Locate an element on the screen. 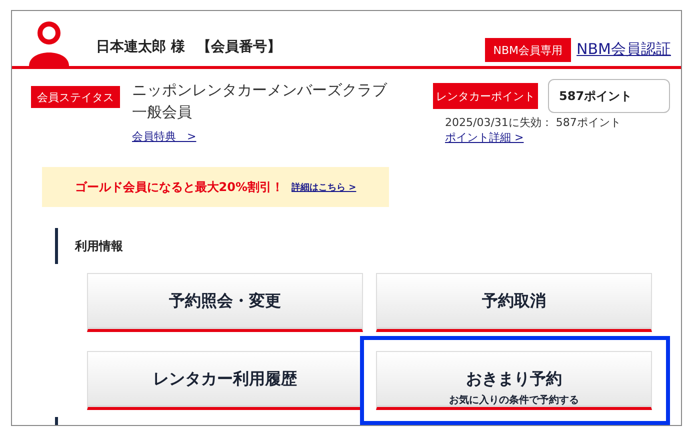 The height and width of the screenshot is (440, 696). promo-text: ゴールド会員になると最大20%割引！ is located at coordinates (179, 187).